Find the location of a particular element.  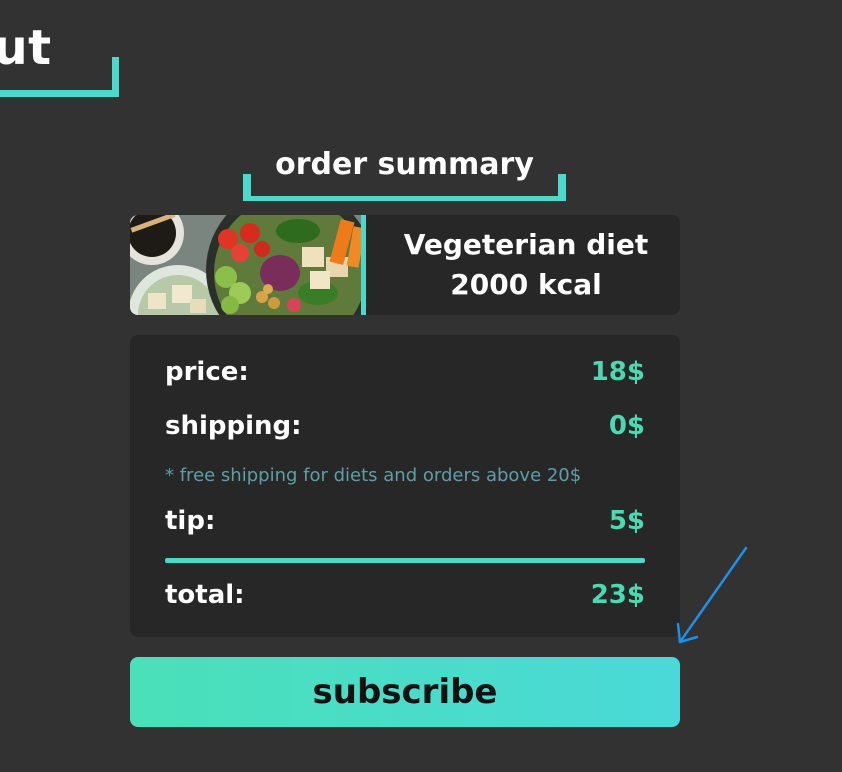

total-value: 23$ is located at coordinates (617, 595).